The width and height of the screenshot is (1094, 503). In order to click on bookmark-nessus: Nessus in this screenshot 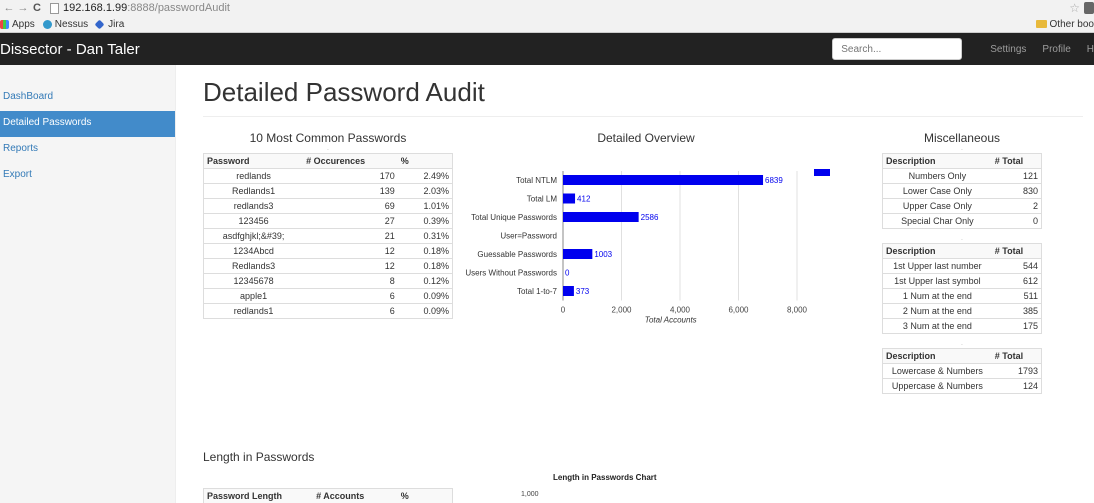, I will do `click(65, 24)`.